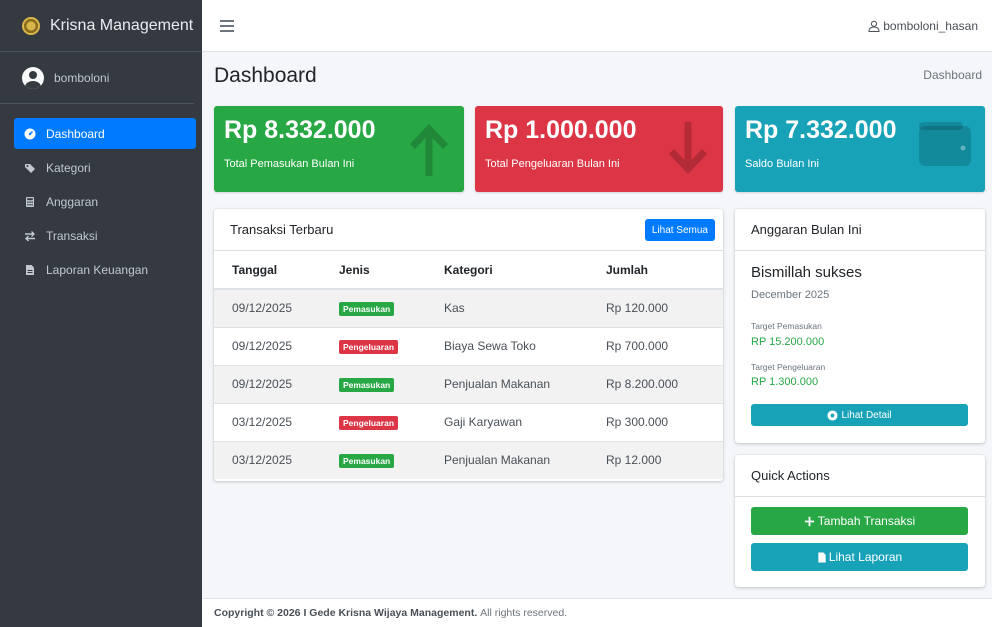 This screenshot has width=992, height=627. Describe the element at coordinates (507, 421) in the screenshot. I see `cell-category: Gaji Karyawan` at that location.